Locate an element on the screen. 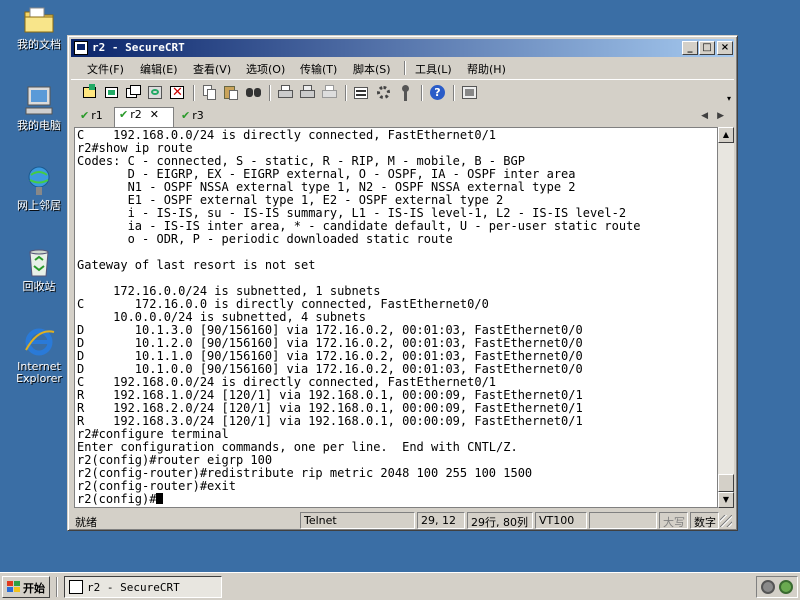 This screenshot has width=800, height=600. print-setup-icon is located at coordinates (308, 93).